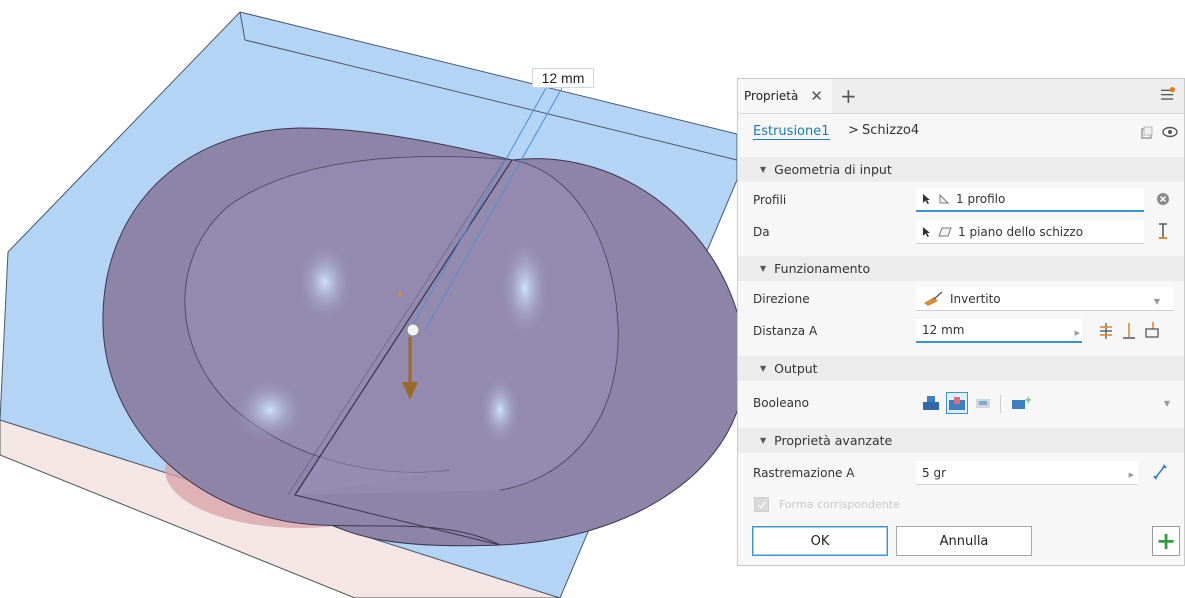 Image resolution: width=1185 pixels, height=598 pixels. Describe the element at coordinates (961, 133) in the screenshot. I see `breadcrumb: Estrusione1 > Schizzo4` at that location.